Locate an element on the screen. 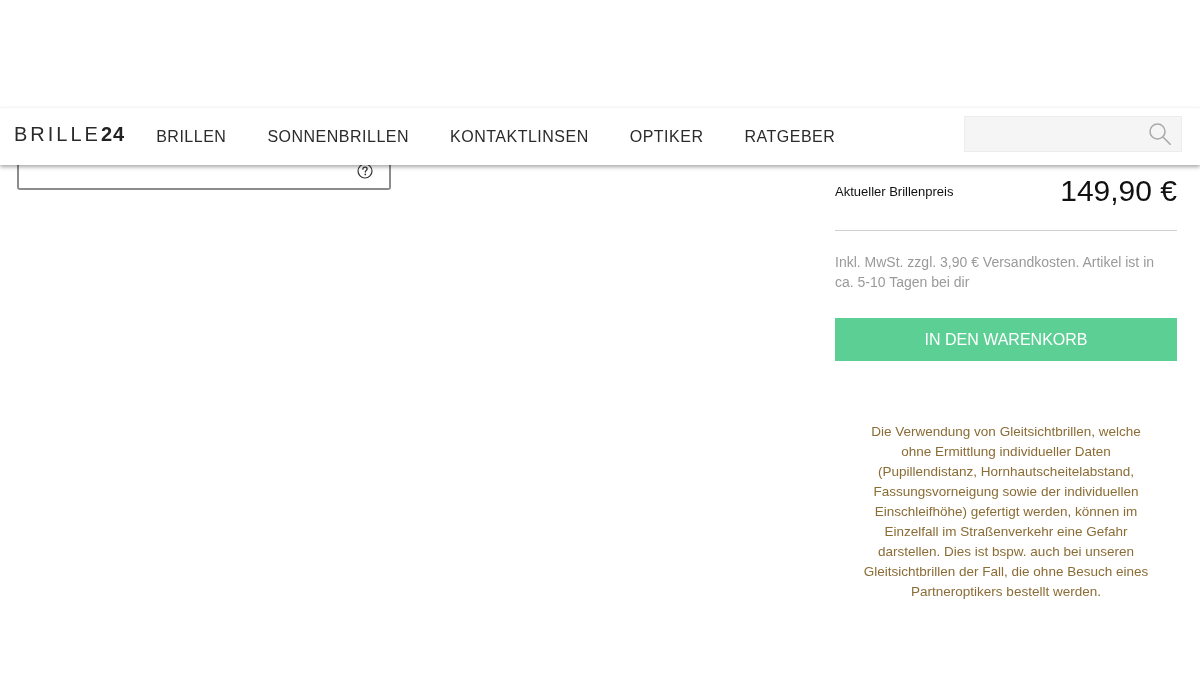 This screenshot has width=1200, height=675. nav-link: RATGEBER is located at coordinates (790, 136).